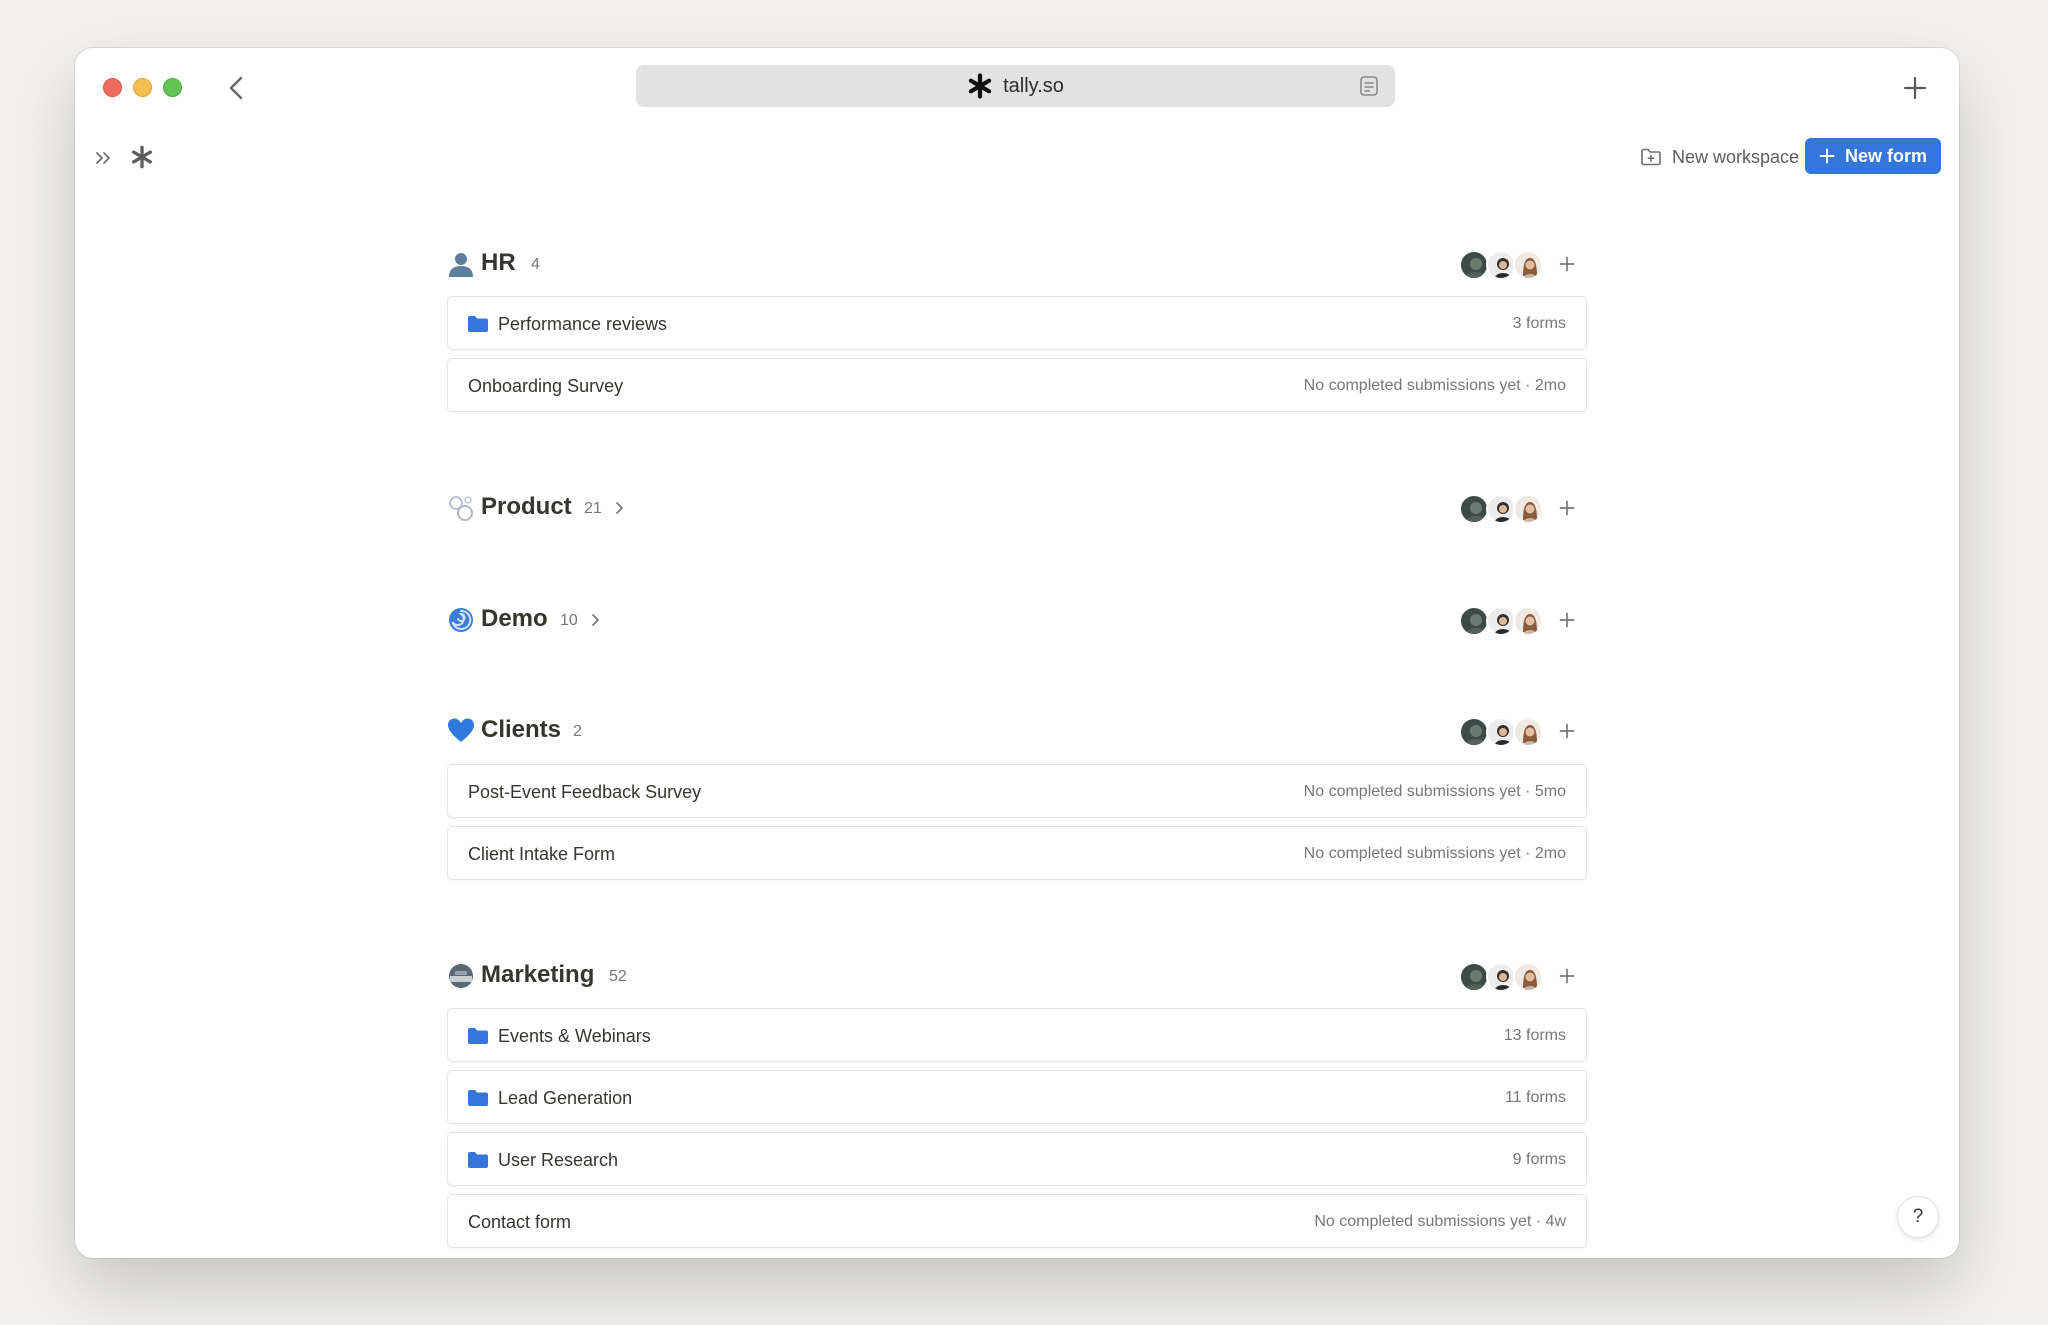 The image size is (2048, 1325). I want to click on form-name: Post-Event Feedback Survey, so click(585, 792).